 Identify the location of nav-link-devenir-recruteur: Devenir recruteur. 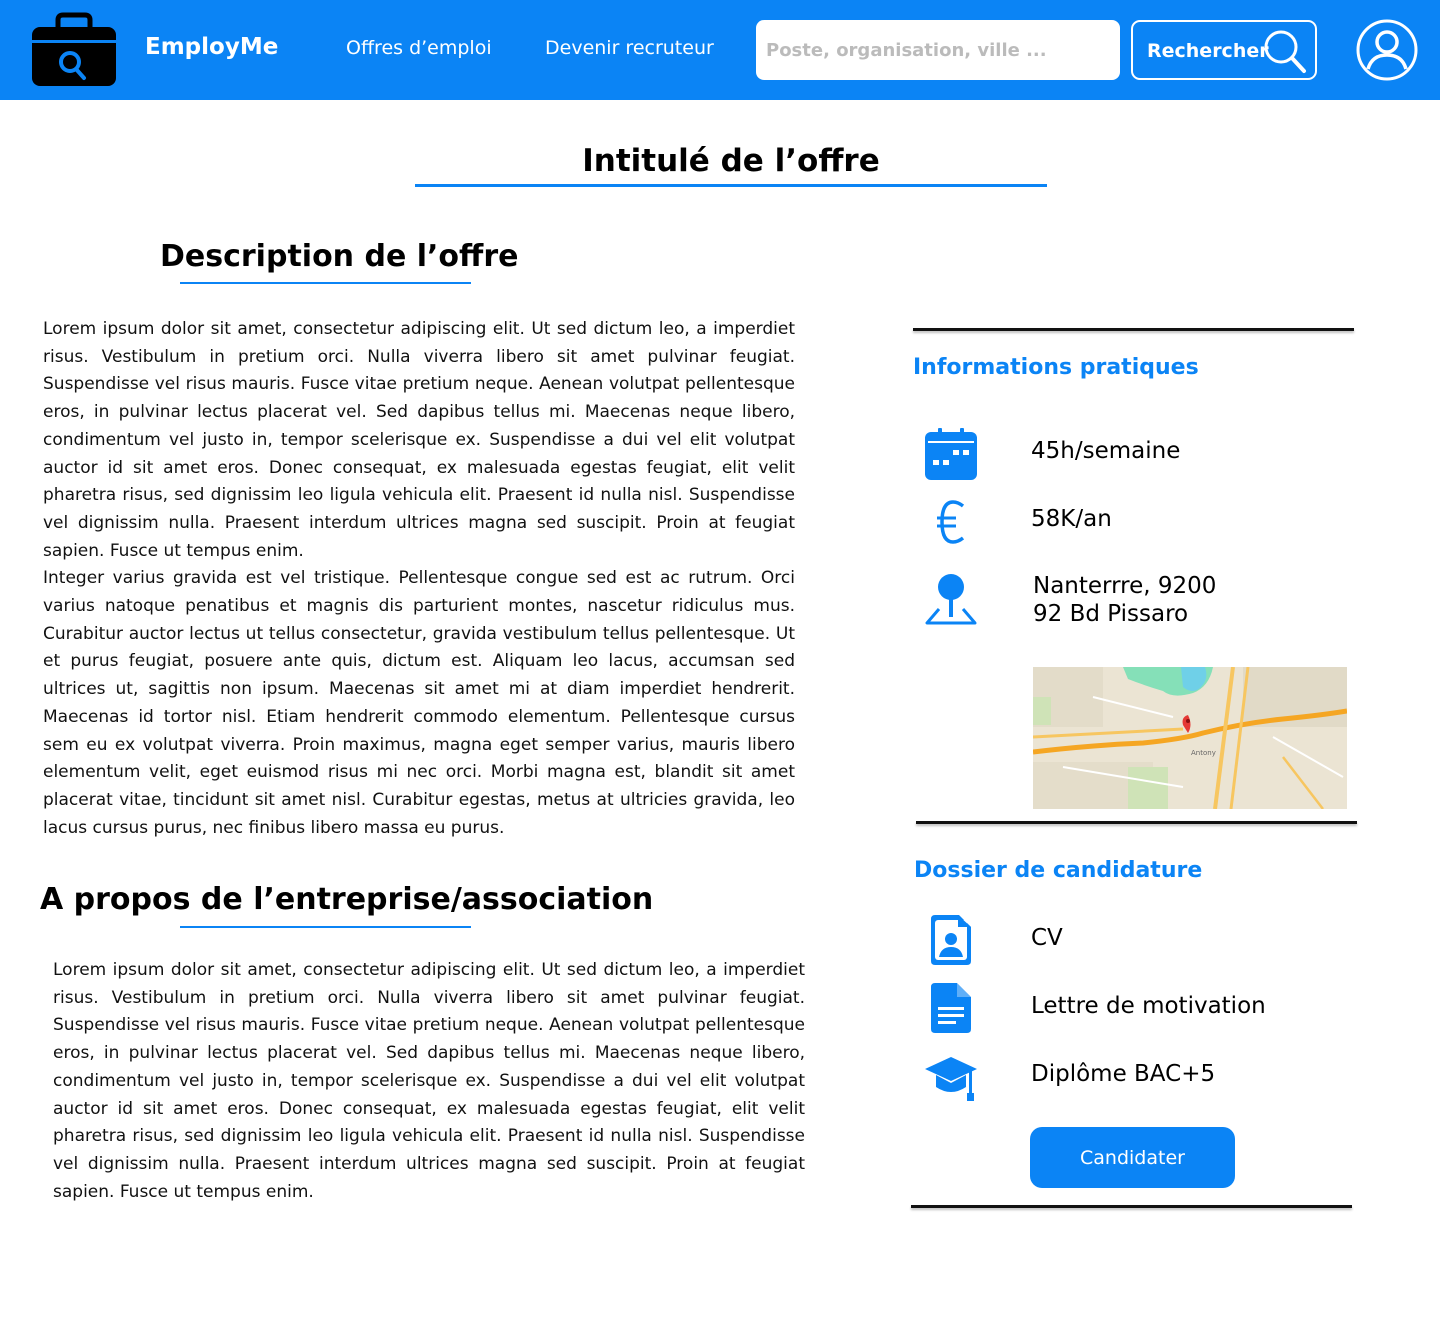
(629, 48).